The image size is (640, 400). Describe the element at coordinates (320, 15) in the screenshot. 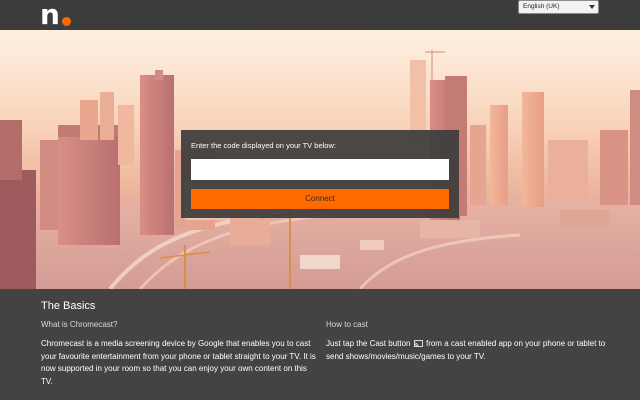

I see `top-bar: n English (UK)` at that location.